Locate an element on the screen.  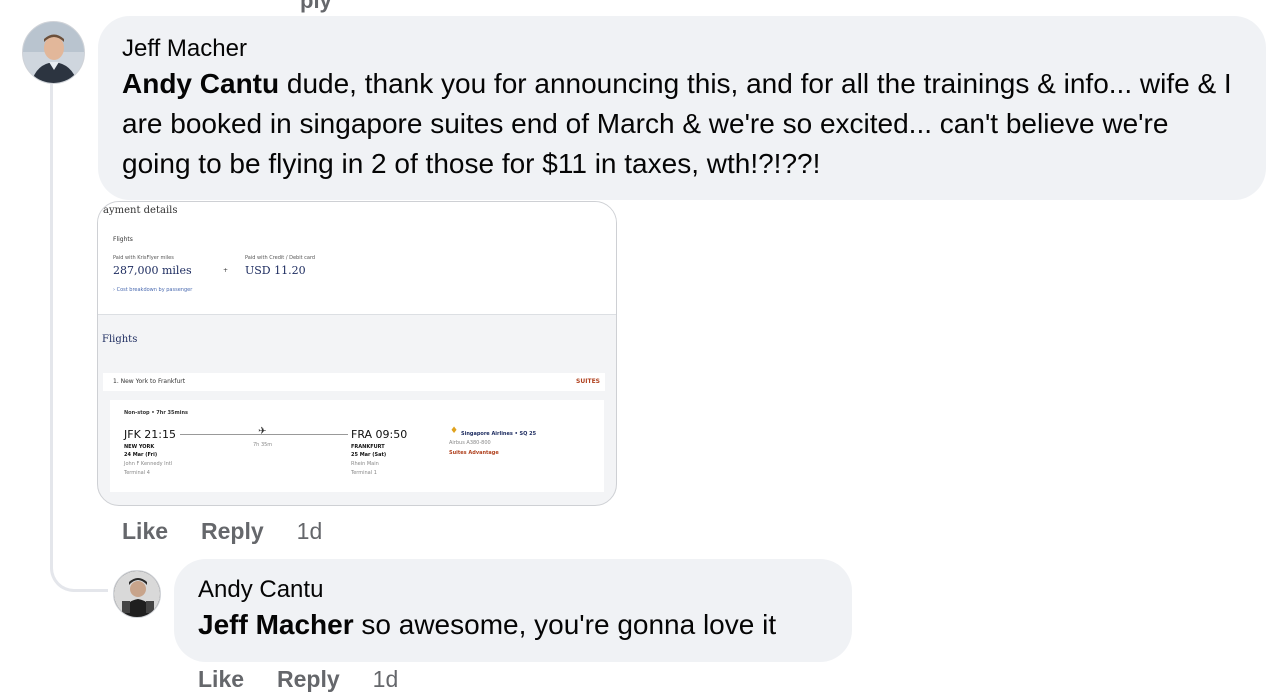
arrival-time: FRA 09:50 is located at coordinates (379, 434).